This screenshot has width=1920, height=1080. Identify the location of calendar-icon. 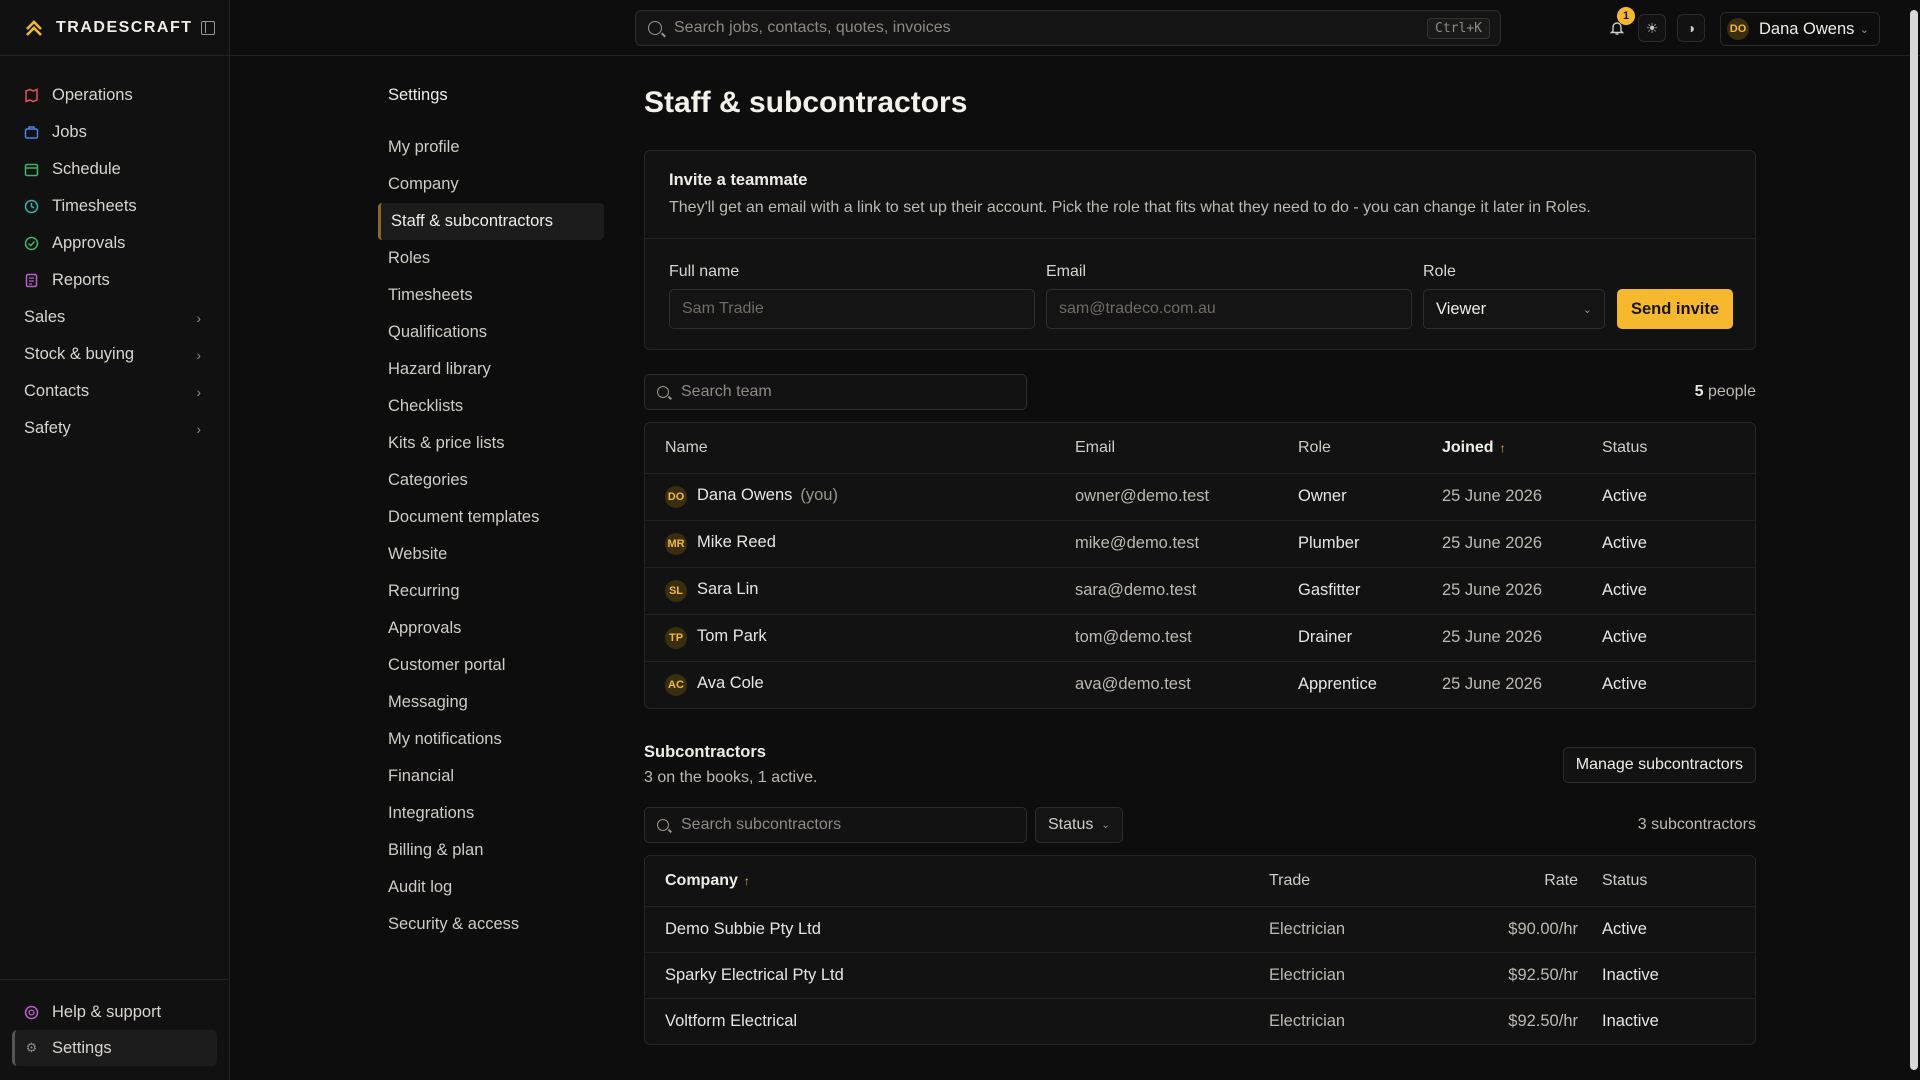
(31, 169).